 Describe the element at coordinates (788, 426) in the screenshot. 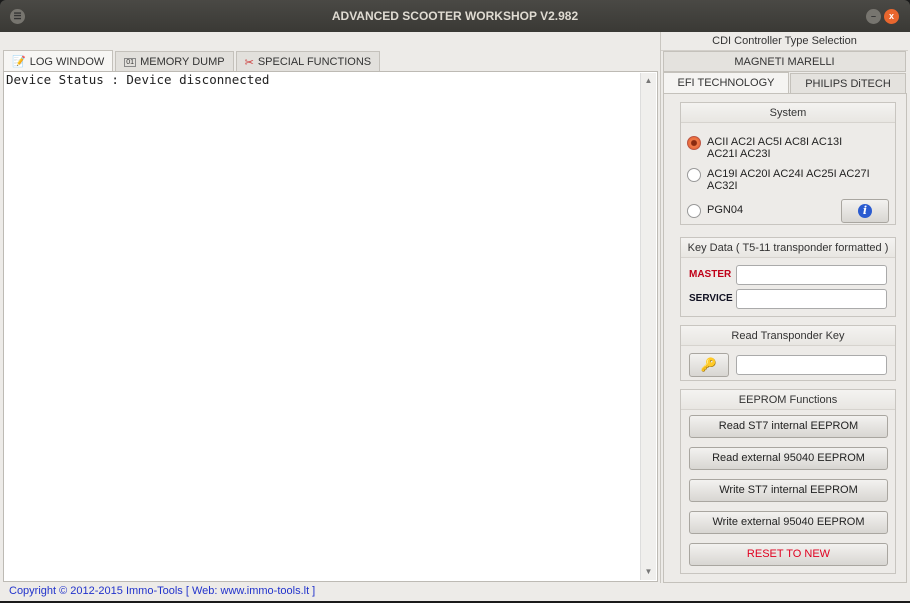

I see `read-st7-button: Read ST7 internal EEPROM` at that location.